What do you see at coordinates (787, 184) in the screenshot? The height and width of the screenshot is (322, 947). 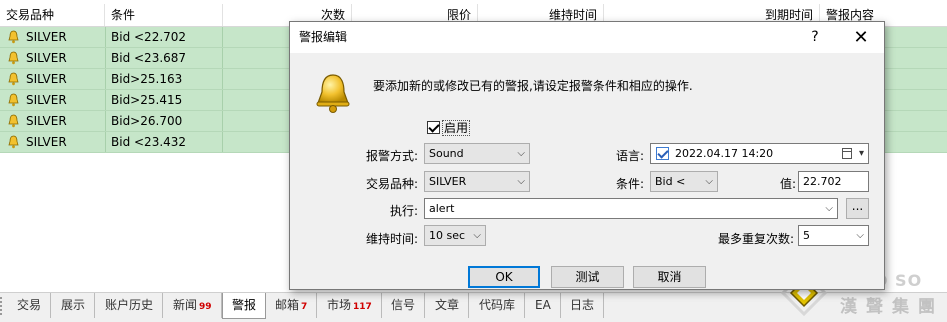 I see `value-label: 值:` at bounding box center [787, 184].